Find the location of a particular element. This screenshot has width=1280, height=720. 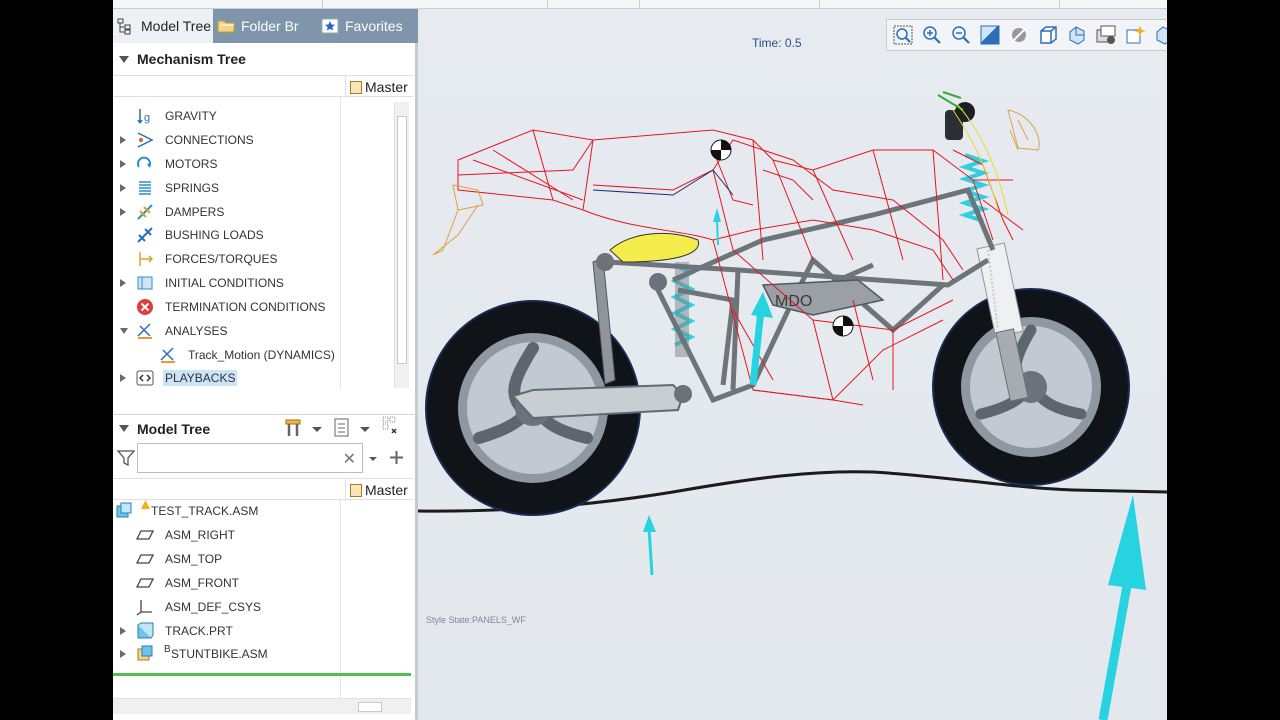

tree-item-label: SPRINGS is located at coordinates (192, 188).